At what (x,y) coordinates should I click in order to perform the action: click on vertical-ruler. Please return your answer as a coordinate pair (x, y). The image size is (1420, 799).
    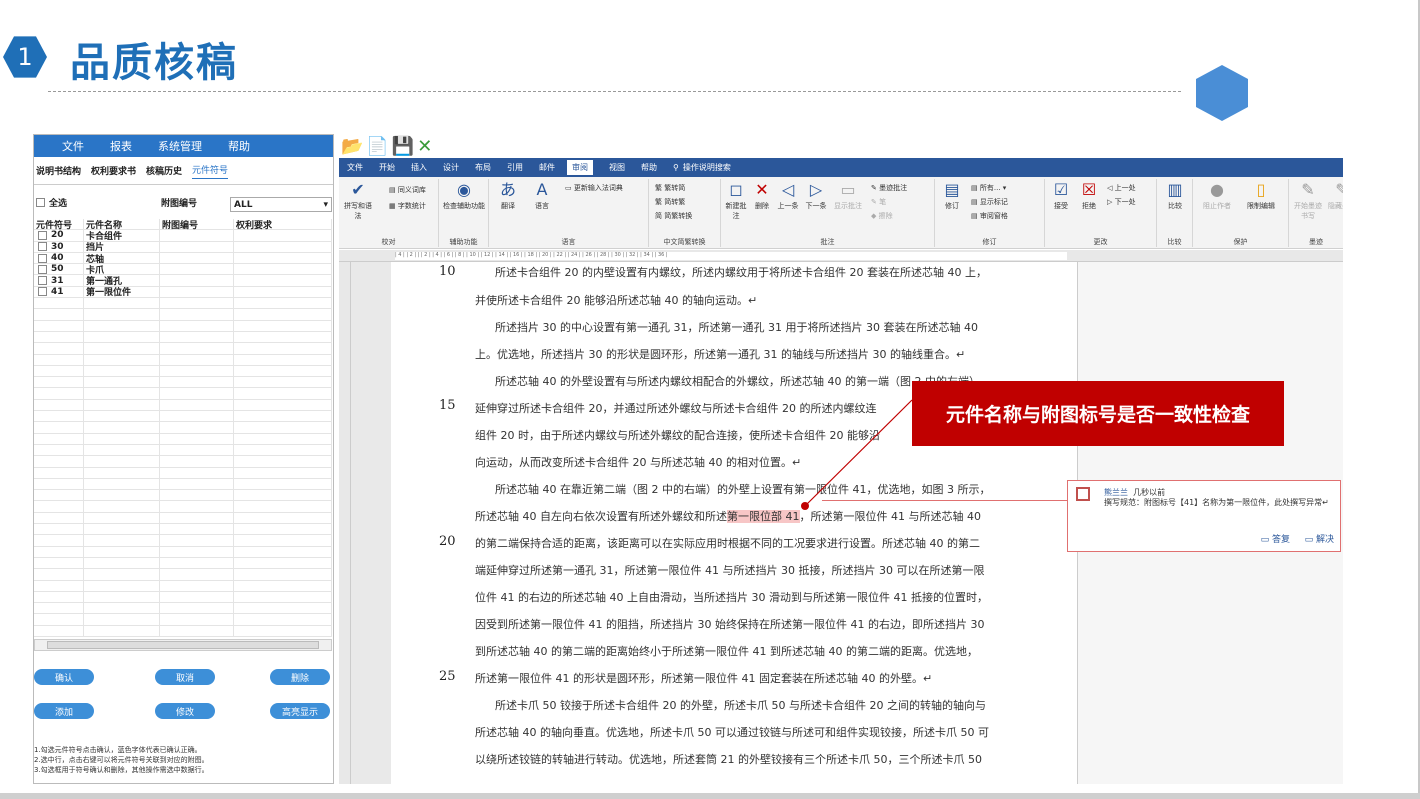
    Looking at the image, I should click on (345, 523).